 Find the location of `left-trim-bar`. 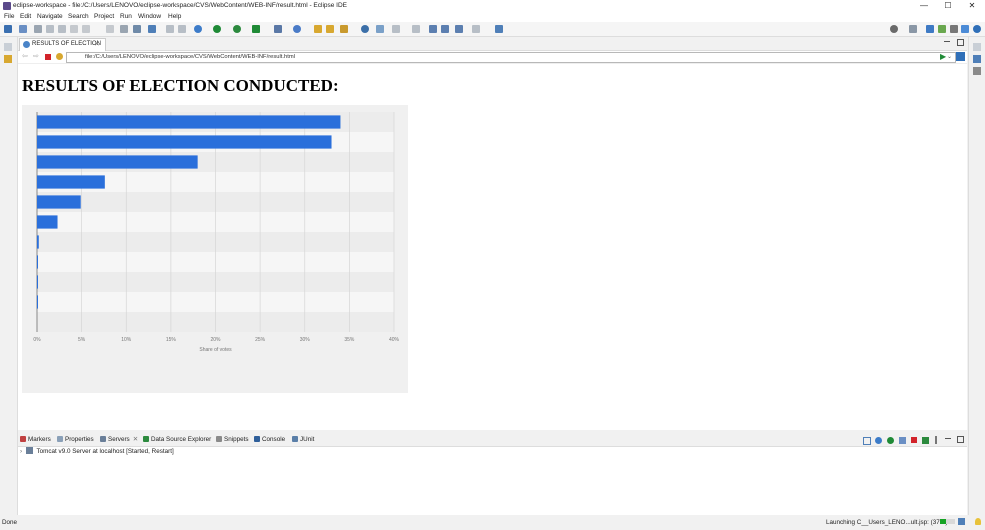

left-trim-bar is located at coordinates (9, 276).